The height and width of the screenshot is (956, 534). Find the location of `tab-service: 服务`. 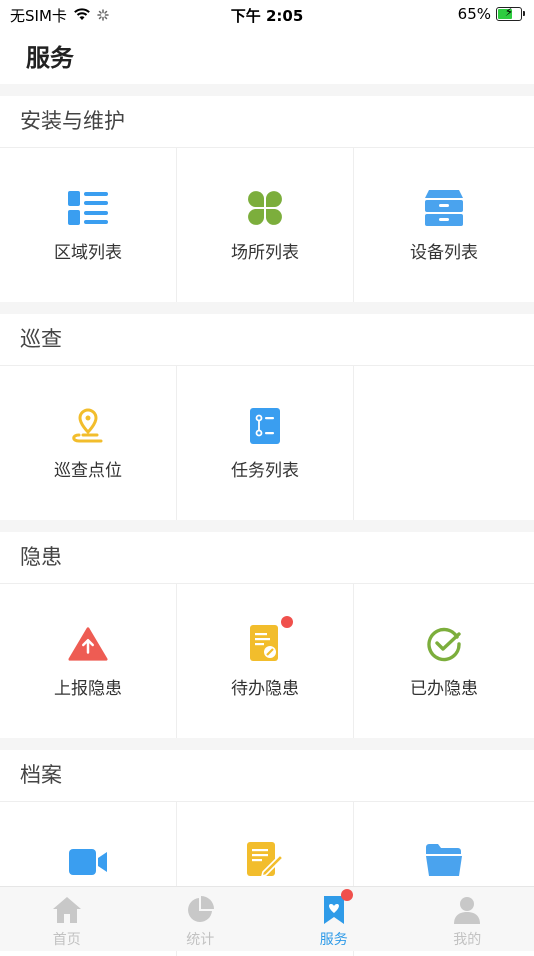

tab-service: 服务 is located at coordinates (334, 919).